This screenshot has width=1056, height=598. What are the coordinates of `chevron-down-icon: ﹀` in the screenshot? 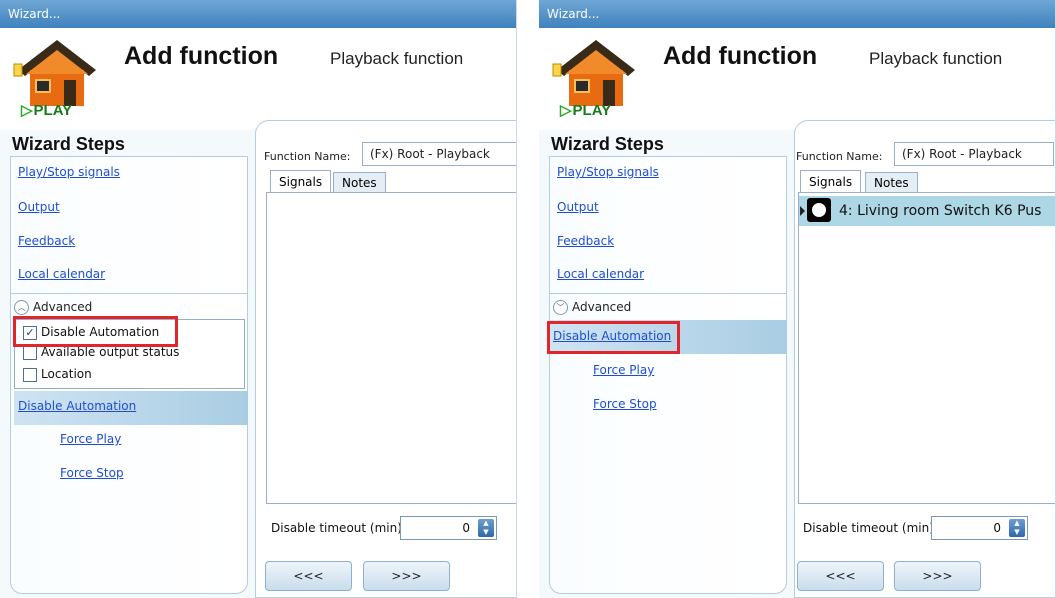 It's located at (560, 307).